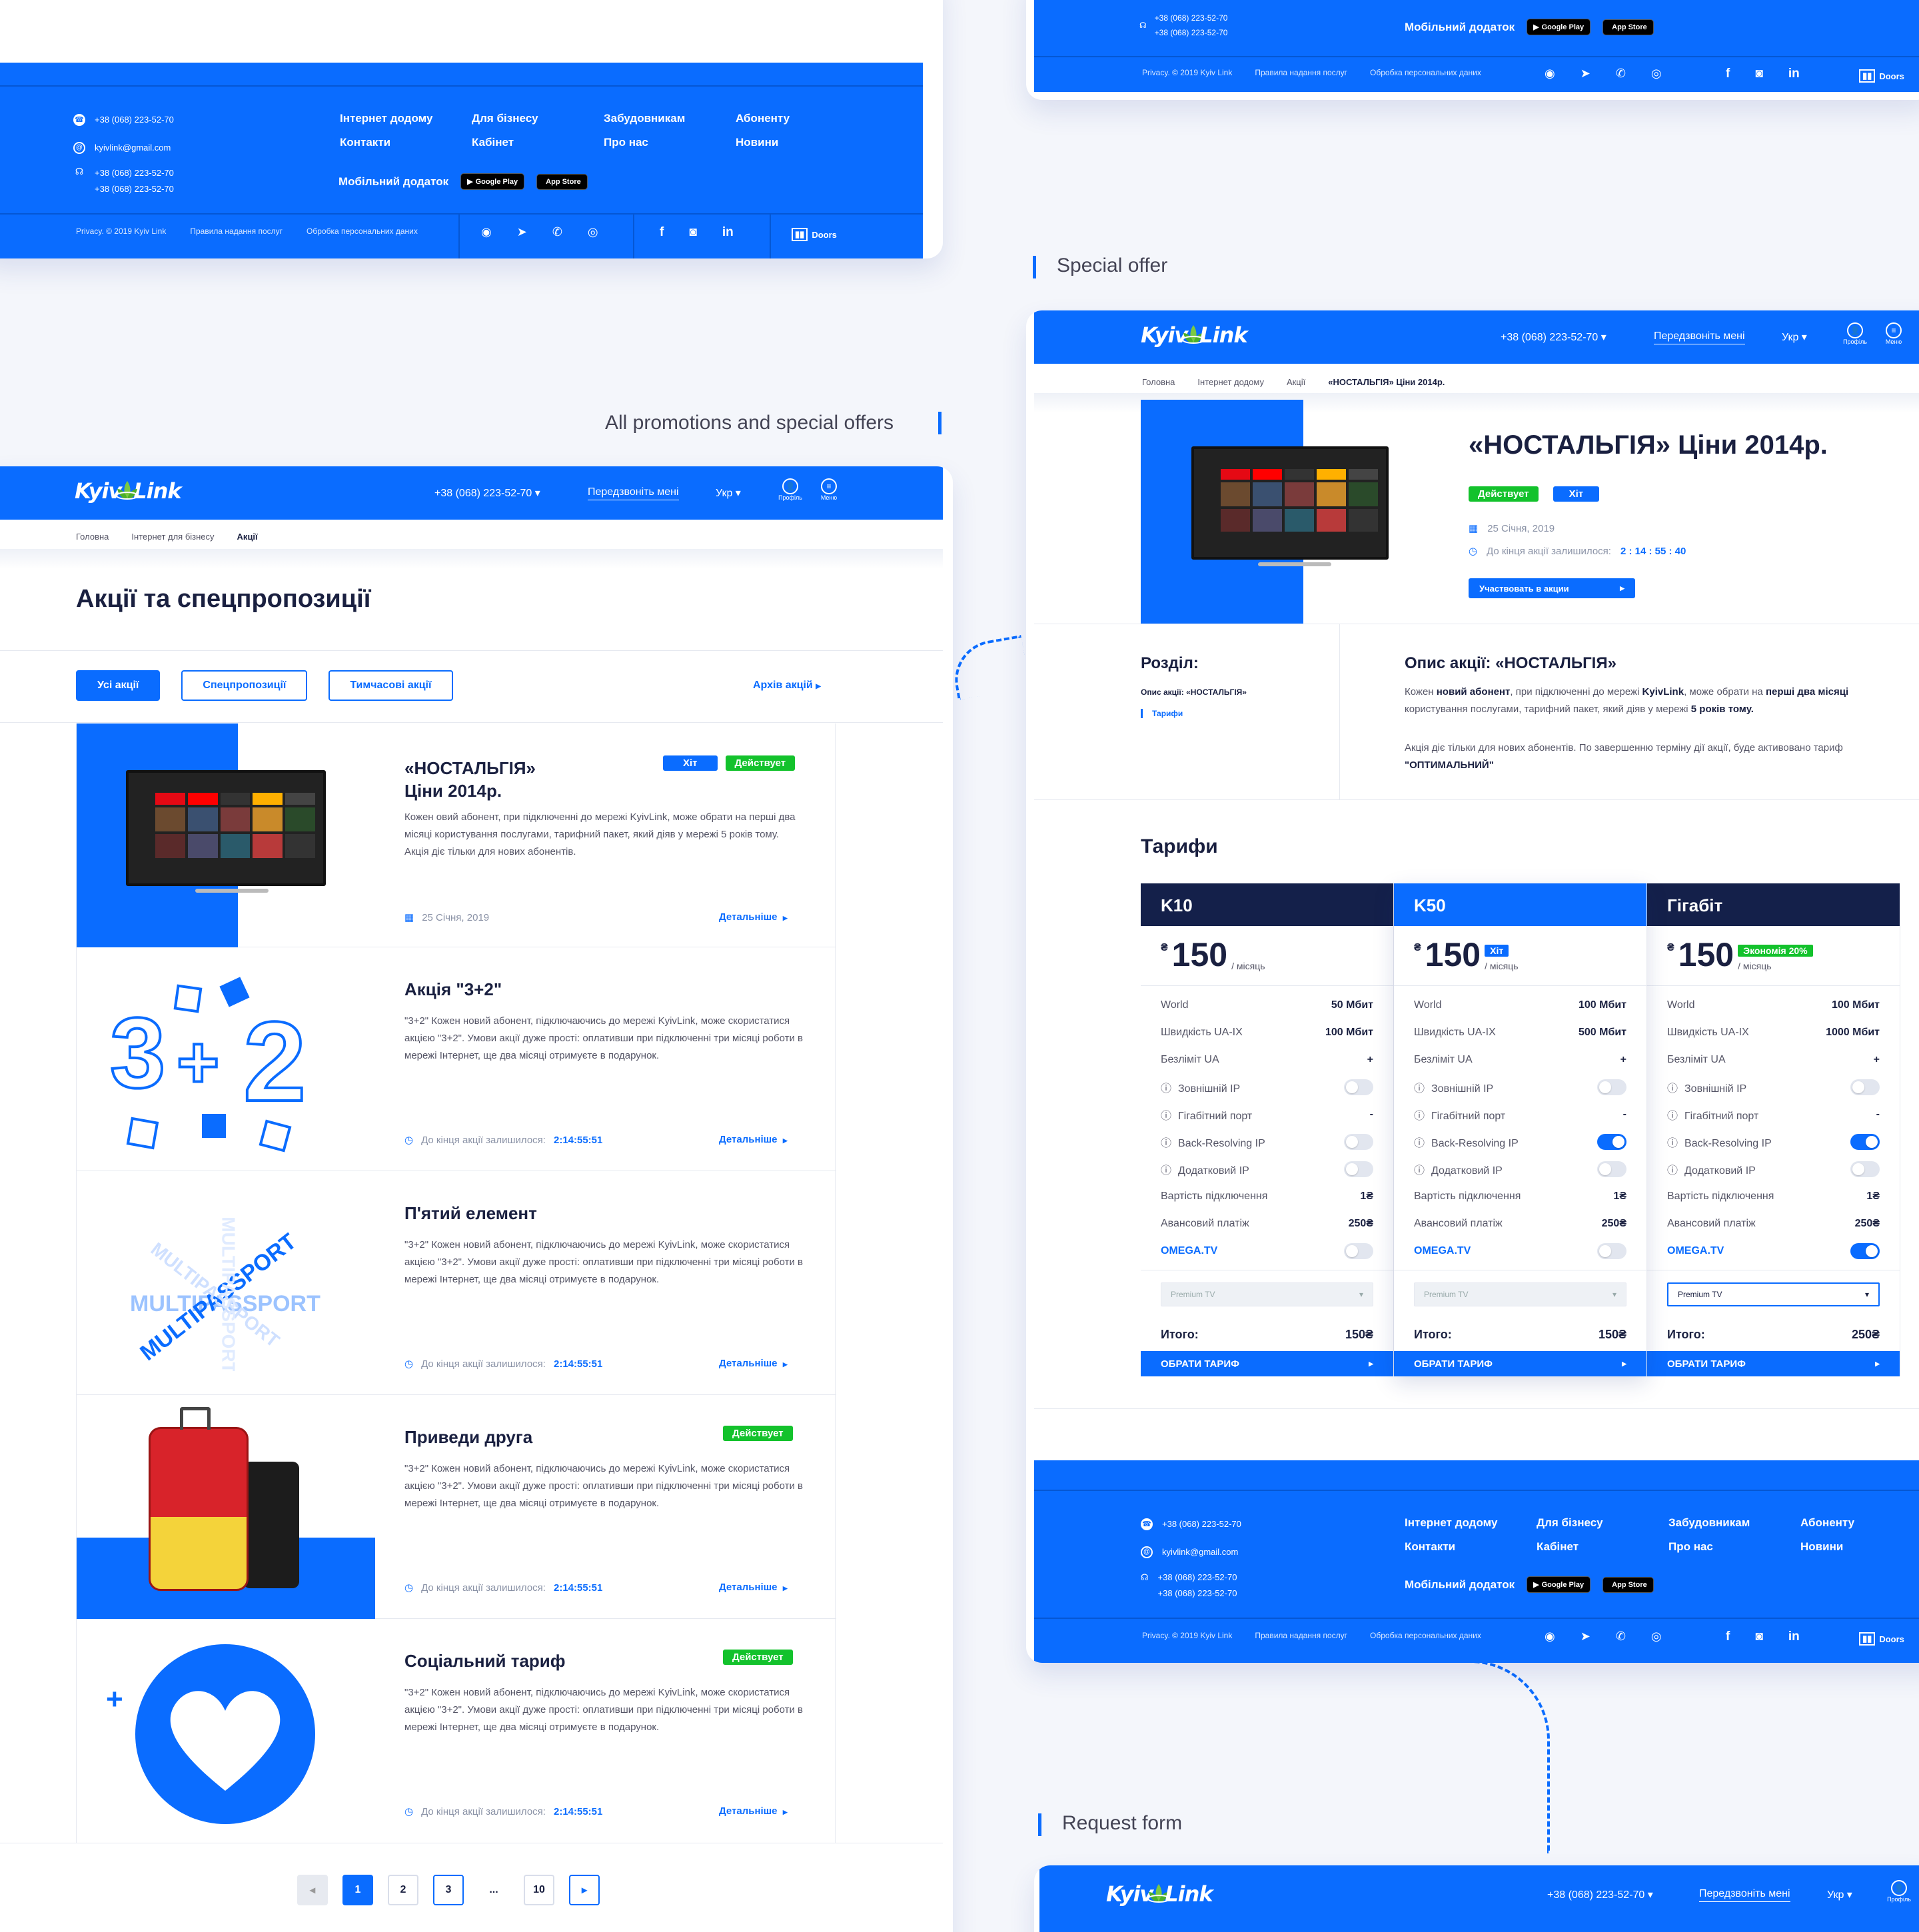 Image resolution: width=1919 pixels, height=1932 pixels. What do you see at coordinates (1734, 1547) in the screenshot?
I see `footer-link: Про нас` at bounding box center [1734, 1547].